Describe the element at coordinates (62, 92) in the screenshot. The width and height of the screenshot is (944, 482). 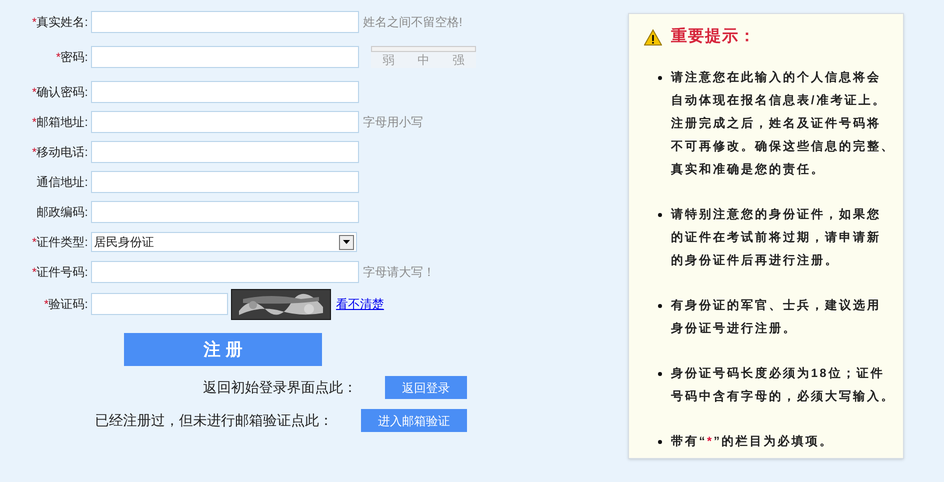
I see `field-label: 确认密码:` at that location.